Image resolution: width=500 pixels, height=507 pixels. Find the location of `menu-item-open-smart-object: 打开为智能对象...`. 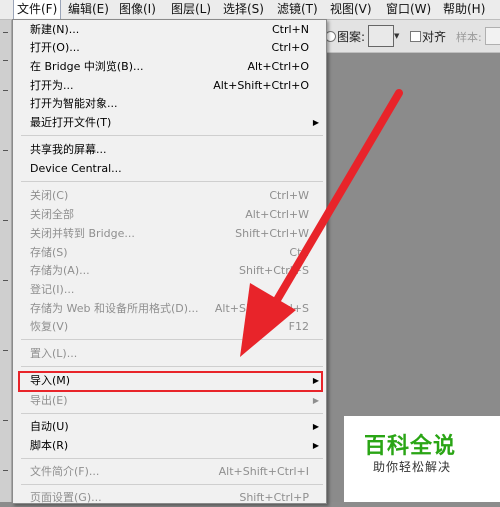

menu-item-open-smart-object: 打开为智能对象... is located at coordinates (169, 104).